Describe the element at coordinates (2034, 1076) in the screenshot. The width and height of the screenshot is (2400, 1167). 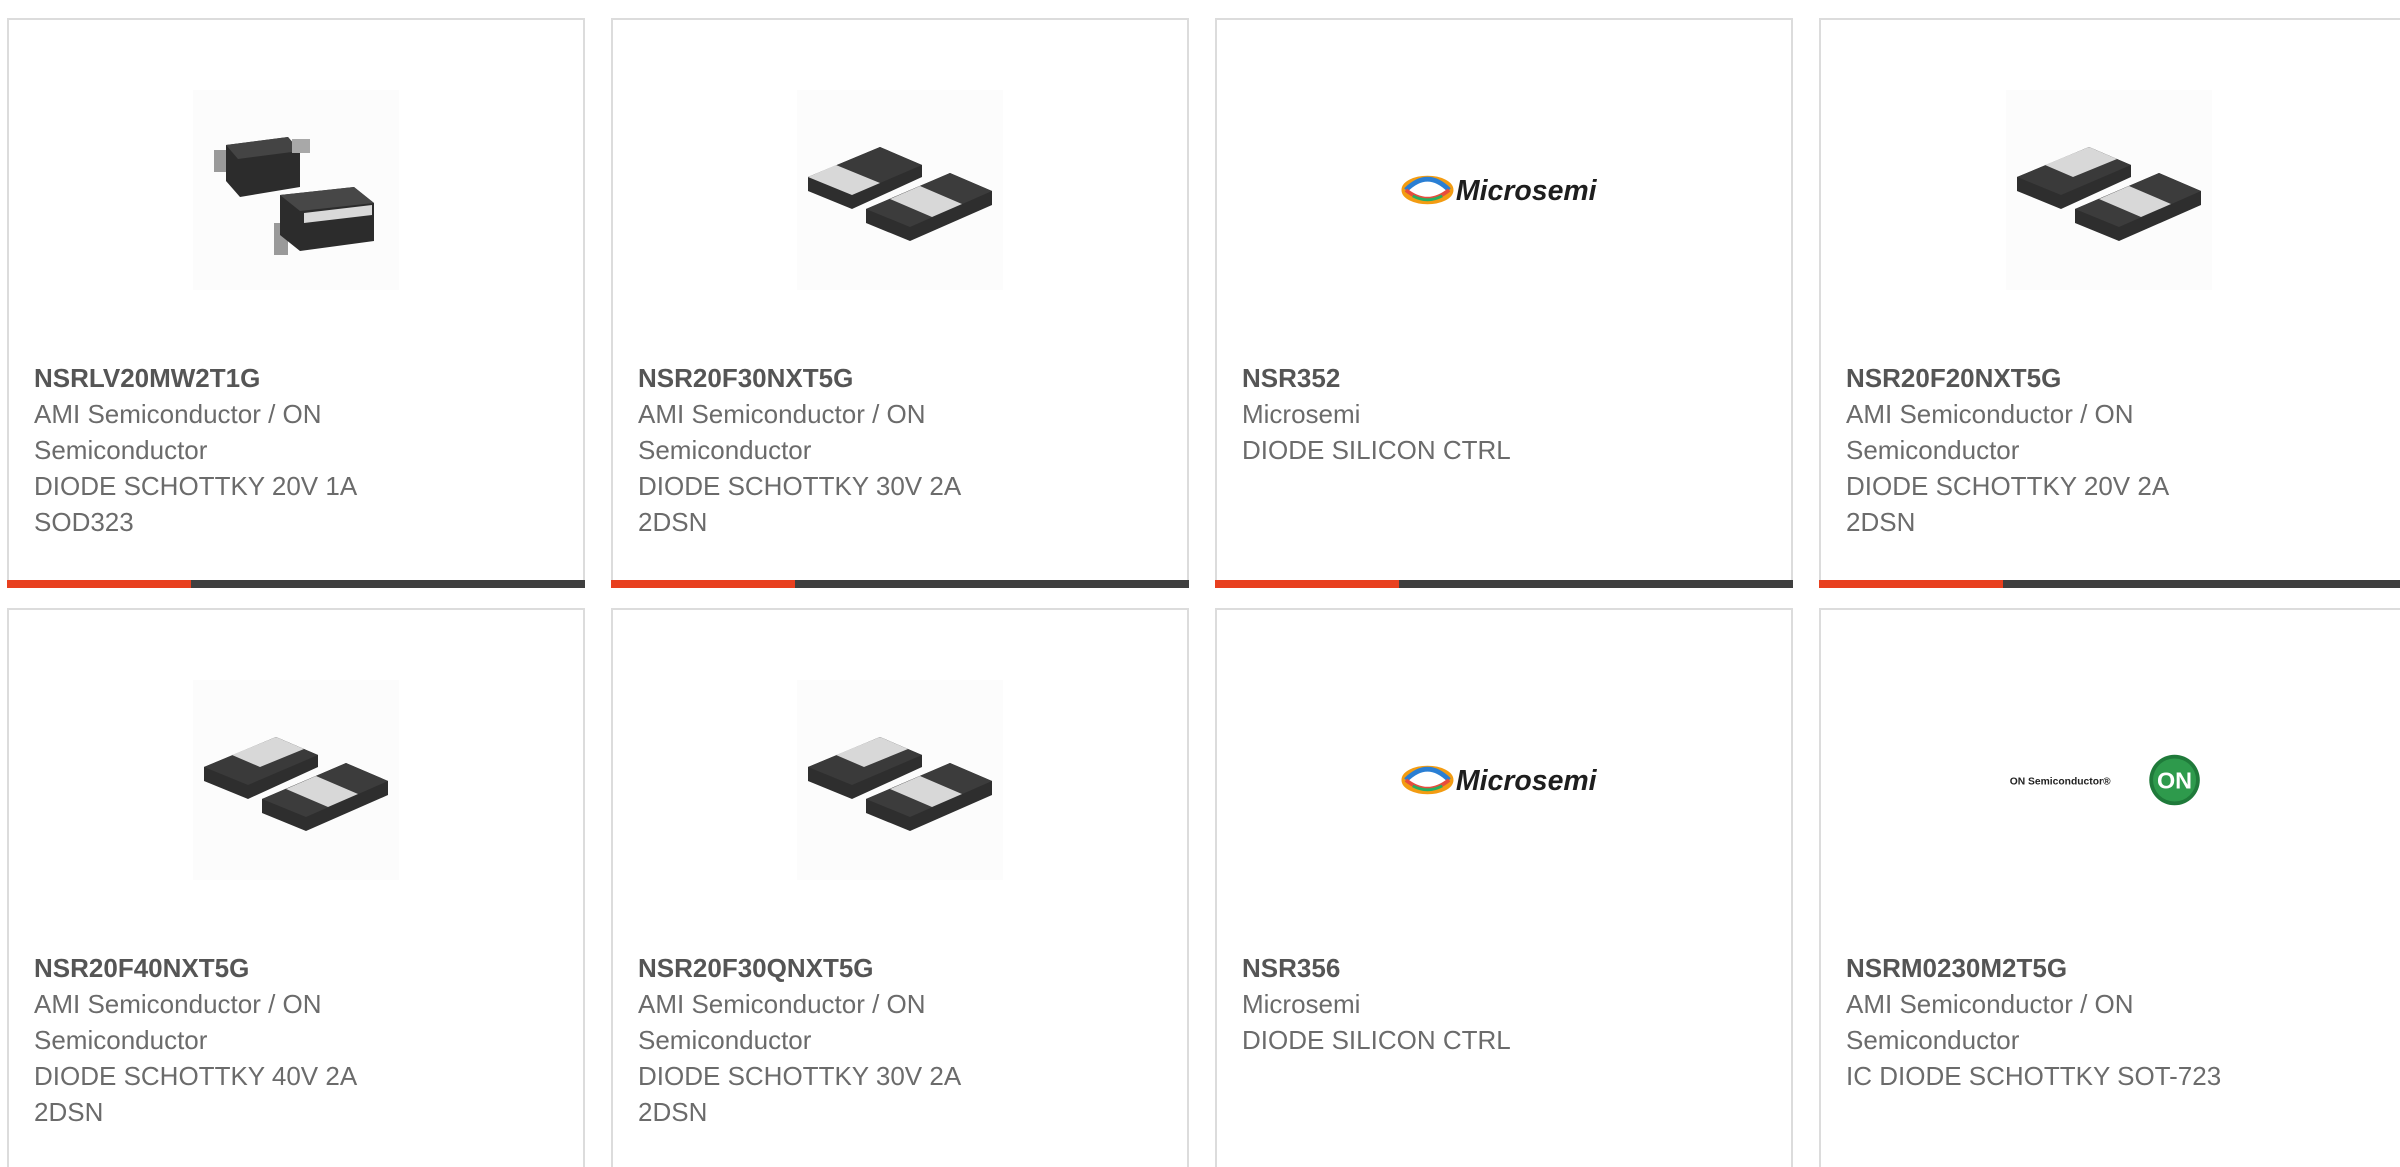
I see `description-label: IC DIODE SCHOTTKY SOT-723` at that location.